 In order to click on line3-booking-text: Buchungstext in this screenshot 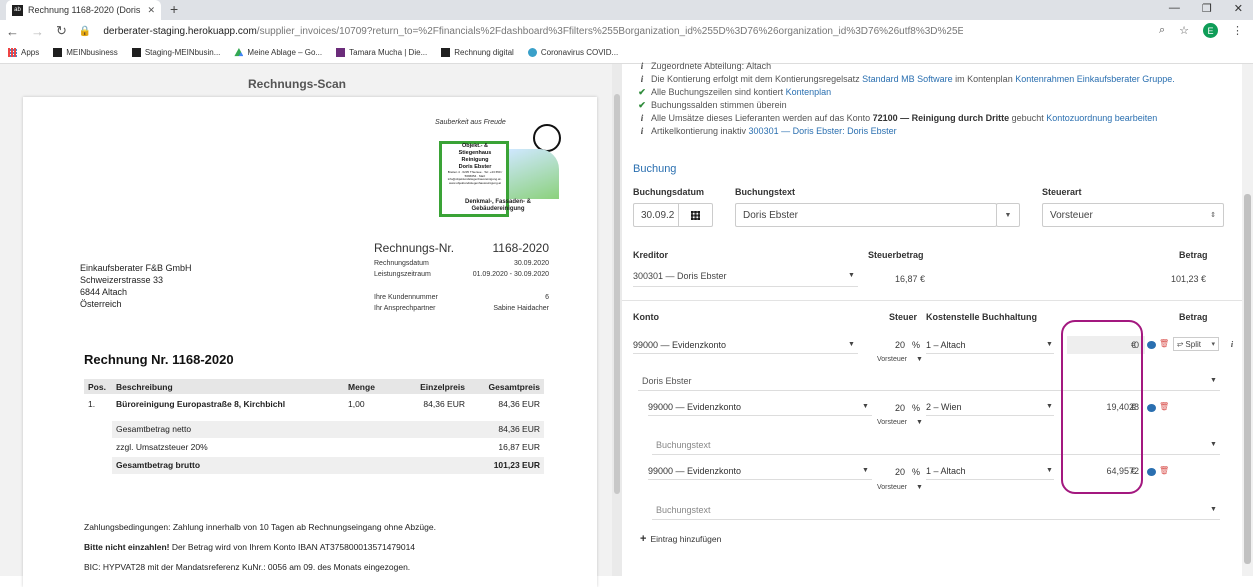, I will do `click(683, 510)`.